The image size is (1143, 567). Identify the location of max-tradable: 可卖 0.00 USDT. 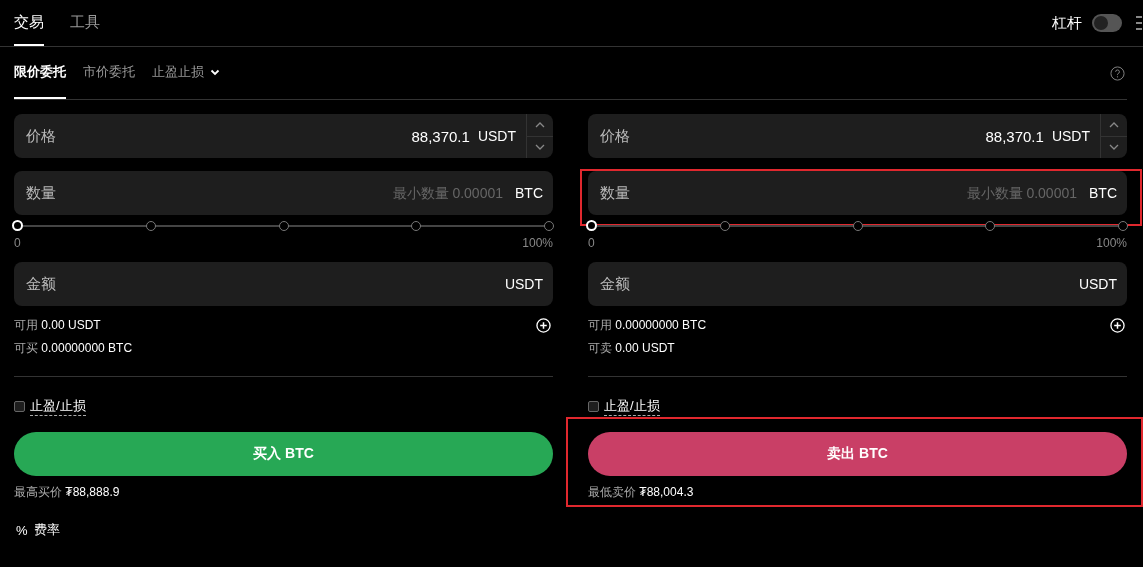
(632, 348).